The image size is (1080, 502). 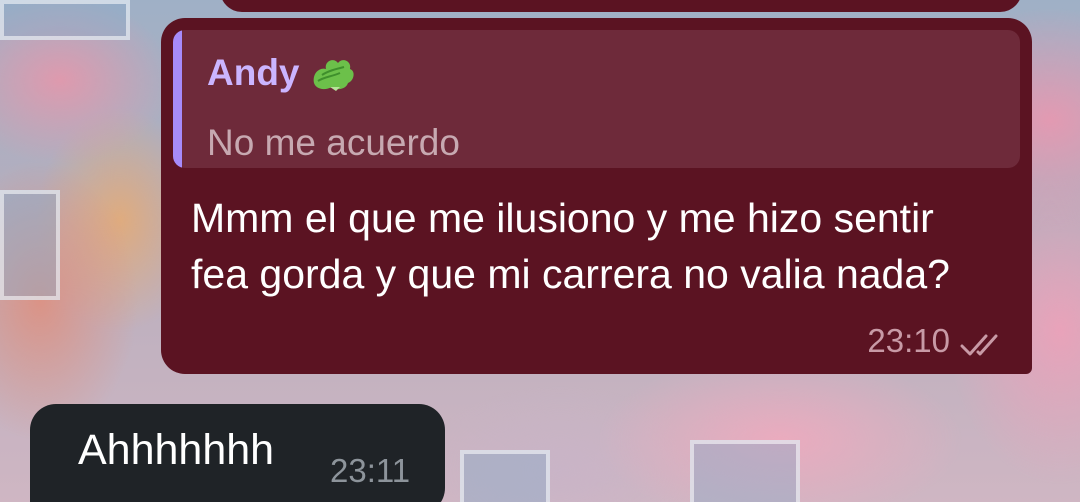 What do you see at coordinates (621, 6) in the screenshot?
I see `previous-message-bubble` at bounding box center [621, 6].